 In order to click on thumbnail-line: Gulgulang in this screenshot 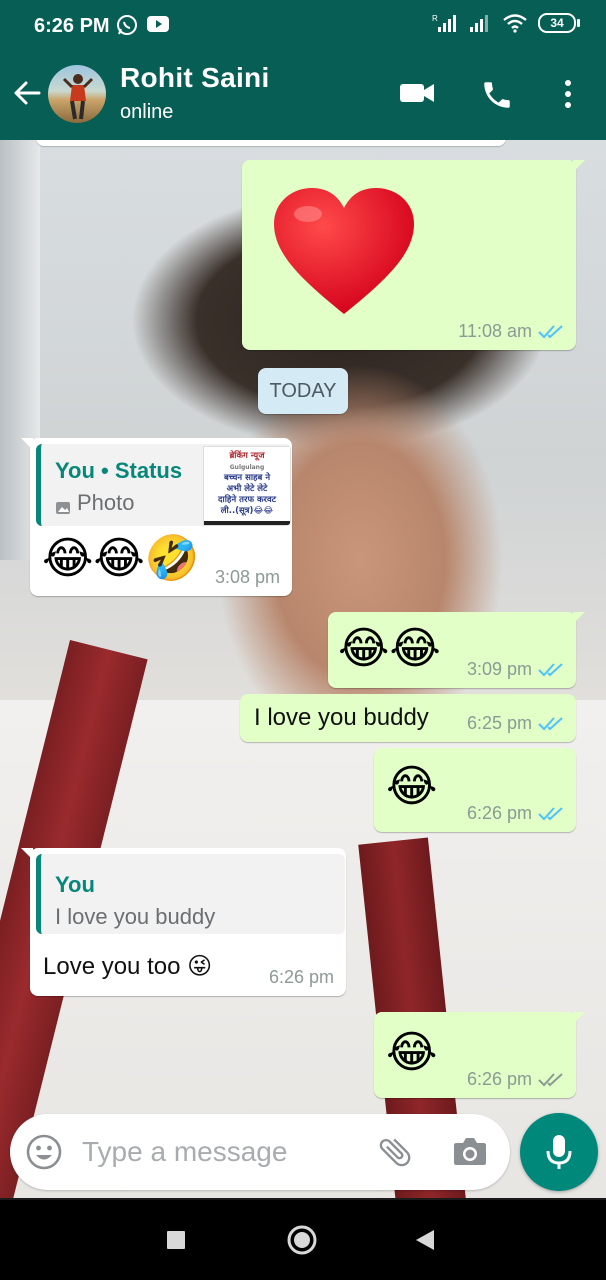, I will do `click(247, 467)`.